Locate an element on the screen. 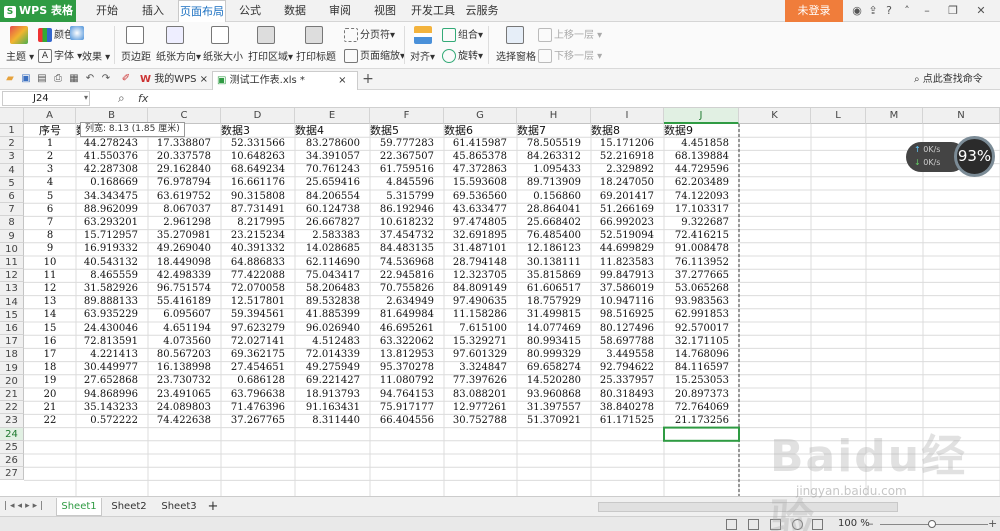 This screenshot has height=531, width=1000. data-cell: 68.139884 is located at coordinates (701, 157).